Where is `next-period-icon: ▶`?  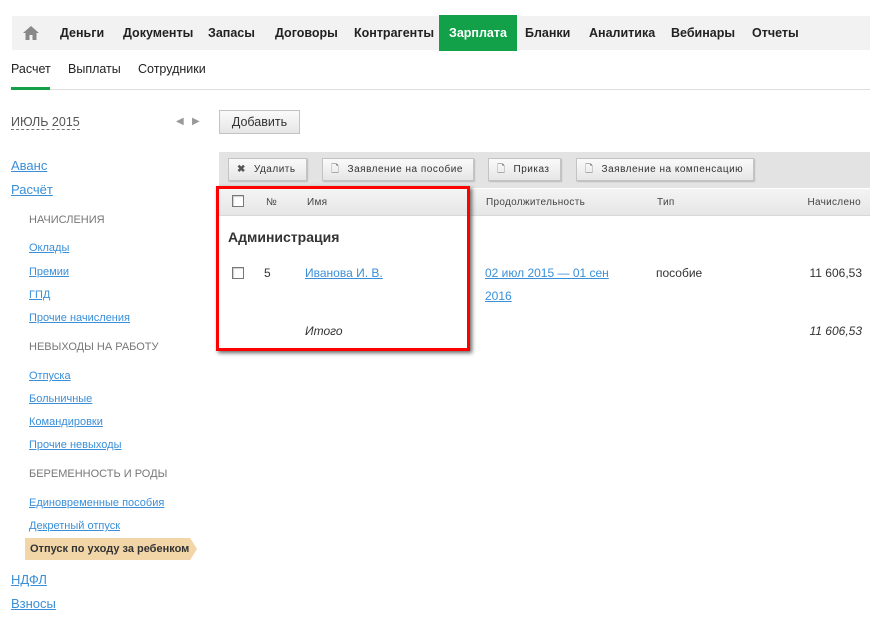
next-period-icon: ▶ is located at coordinates (196, 121).